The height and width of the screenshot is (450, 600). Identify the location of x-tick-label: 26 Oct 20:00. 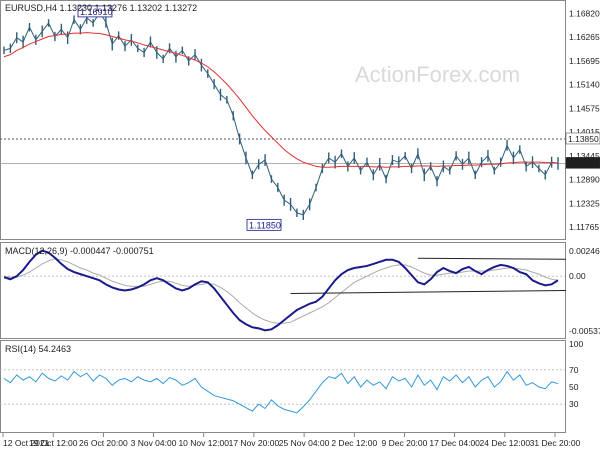
(103, 443).